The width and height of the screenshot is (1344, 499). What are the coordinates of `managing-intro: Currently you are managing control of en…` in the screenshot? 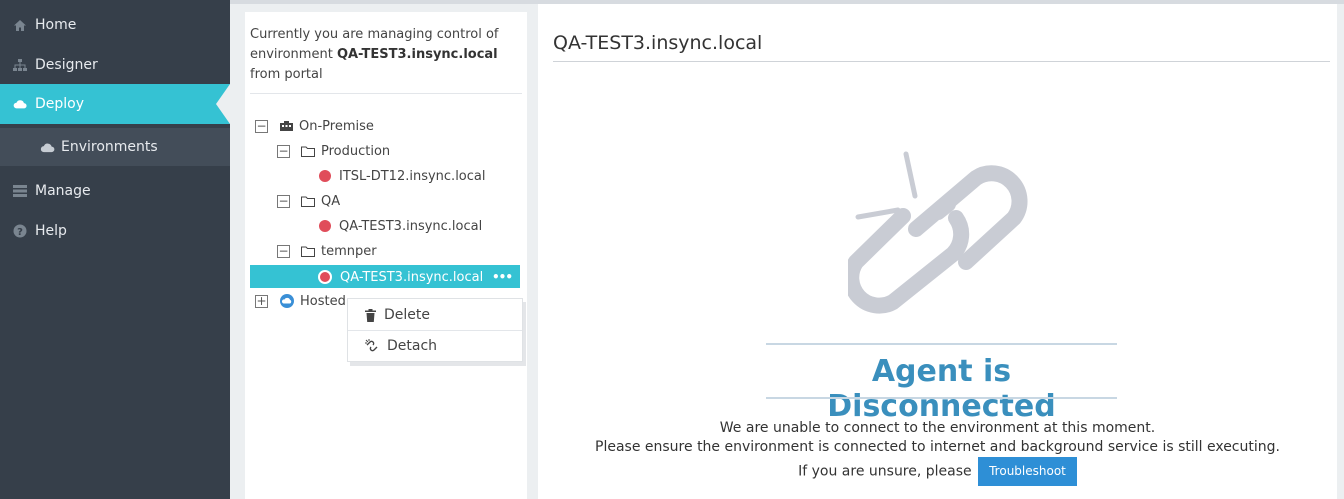 It's located at (382, 55).